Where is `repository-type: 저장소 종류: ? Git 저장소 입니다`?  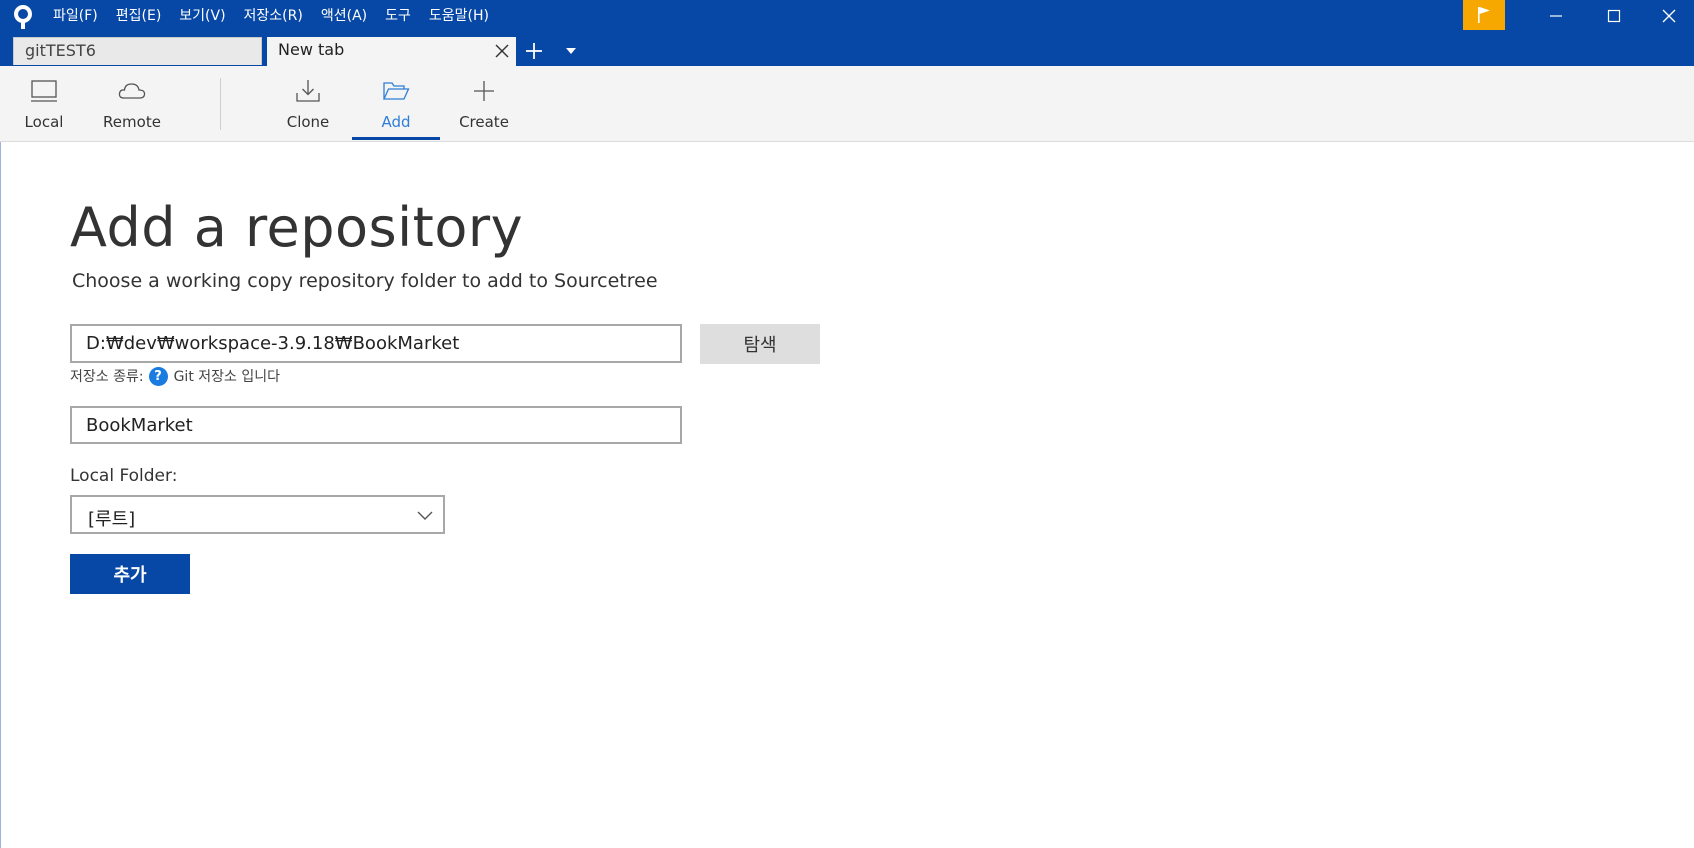 repository-type: 저장소 종류: ? Git 저장소 입니다 is located at coordinates (175, 376).